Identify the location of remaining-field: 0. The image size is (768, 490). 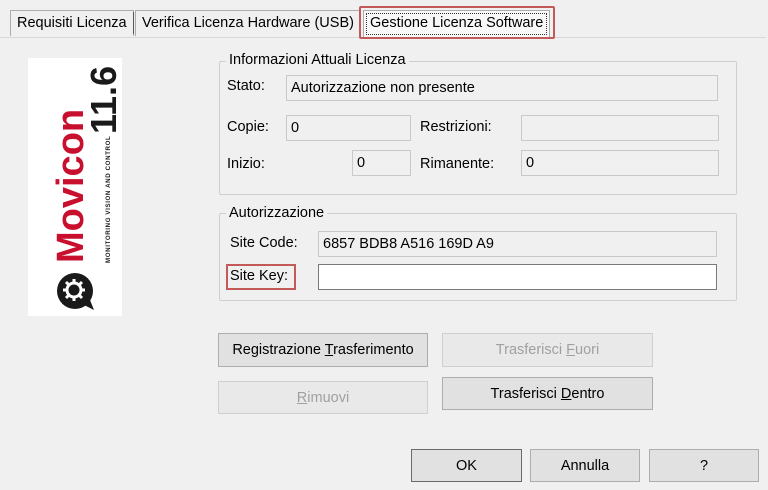
(620, 163).